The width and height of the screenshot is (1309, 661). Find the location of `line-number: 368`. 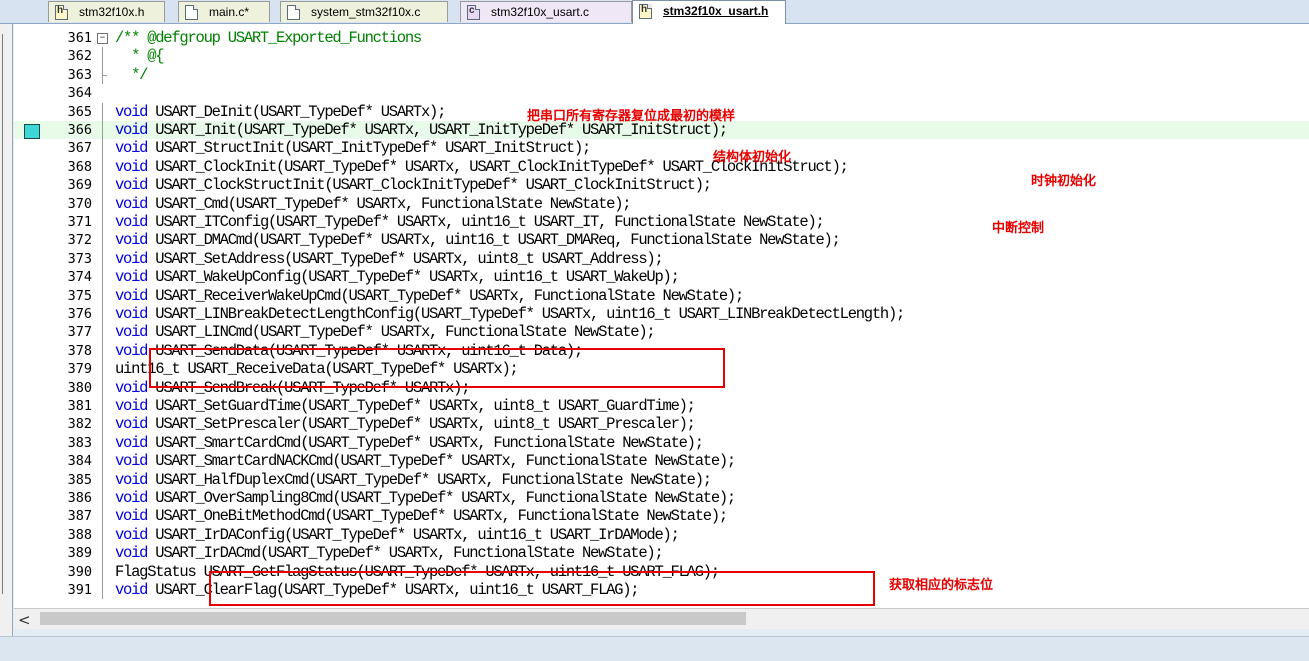

line-number: 368 is located at coordinates (79, 166).